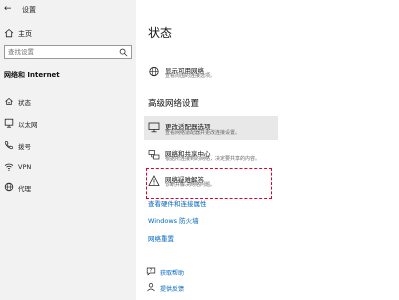  Describe the element at coordinates (28, 125) in the screenshot. I see `sidebar-item-label: 以太网` at that location.